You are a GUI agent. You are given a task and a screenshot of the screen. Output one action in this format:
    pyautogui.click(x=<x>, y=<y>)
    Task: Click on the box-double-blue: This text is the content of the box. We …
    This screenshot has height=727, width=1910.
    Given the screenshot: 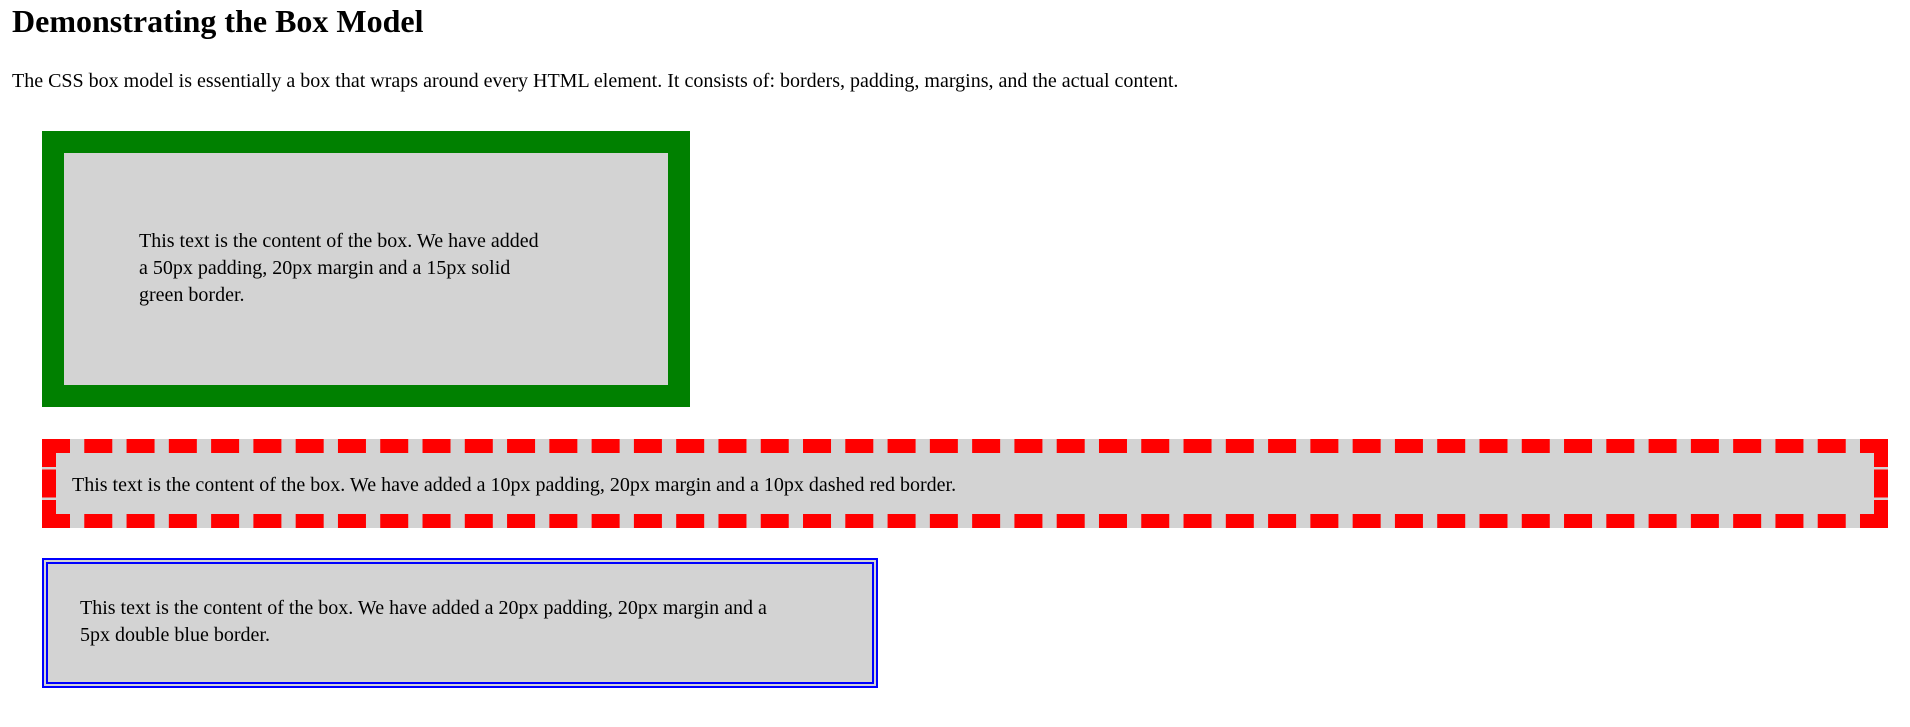 What is the action you would take?
    pyautogui.click(x=460, y=623)
    